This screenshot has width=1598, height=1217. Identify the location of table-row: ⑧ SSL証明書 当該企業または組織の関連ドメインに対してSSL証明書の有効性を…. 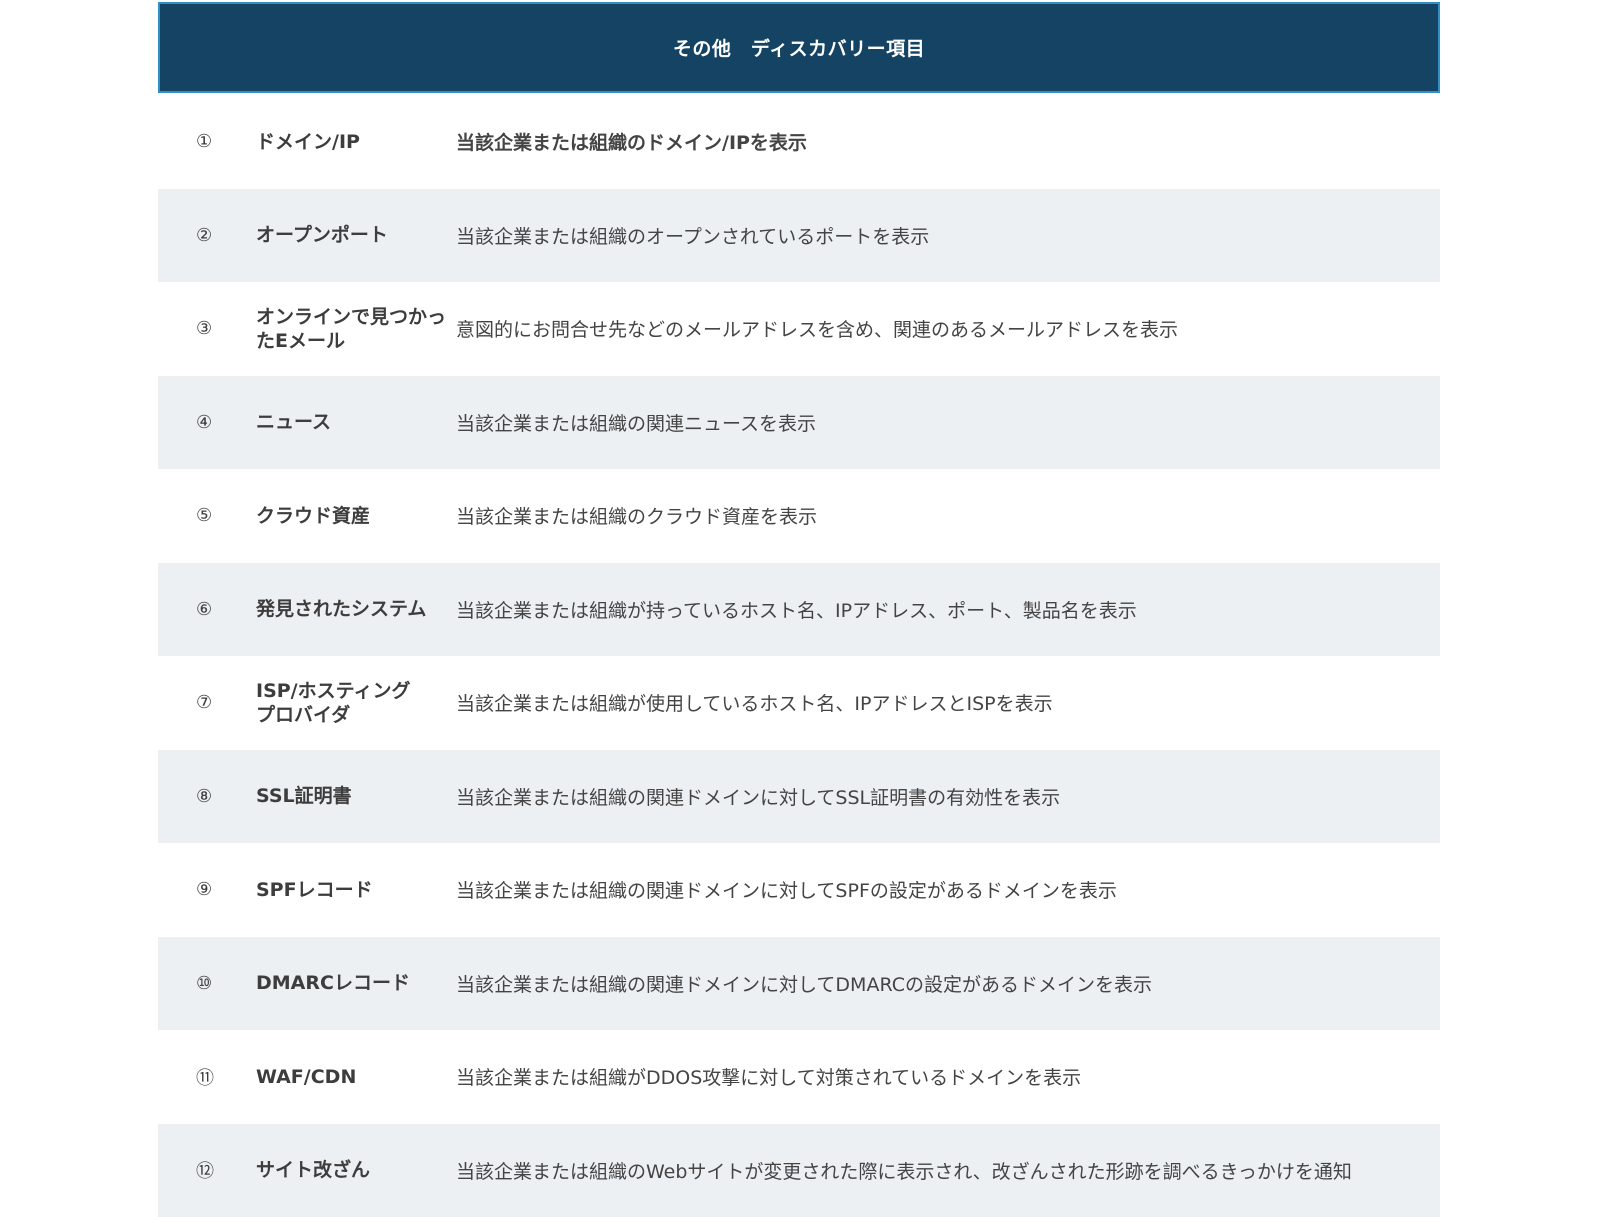
(799, 797).